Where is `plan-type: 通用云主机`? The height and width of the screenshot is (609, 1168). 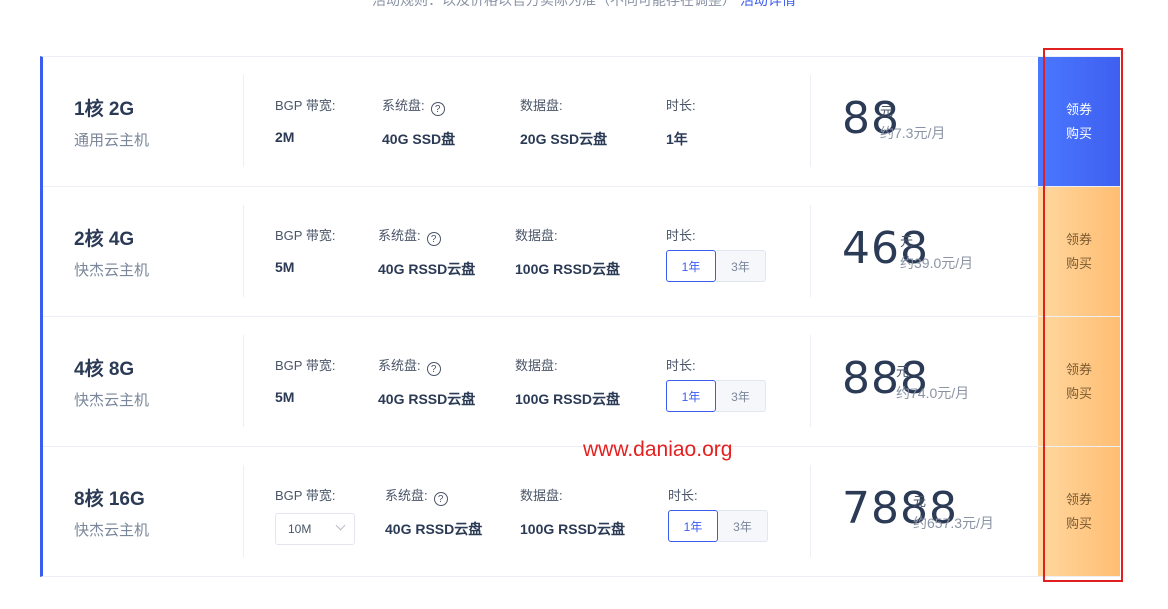 plan-type: 通用云主机 is located at coordinates (112, 140).